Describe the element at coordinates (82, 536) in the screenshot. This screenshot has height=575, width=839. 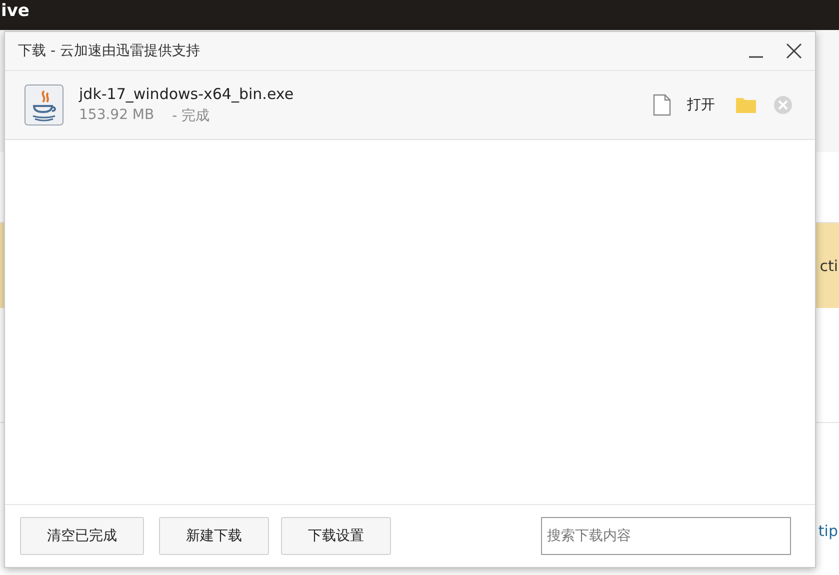
I see `footer-button: 清空已完成` at that location.